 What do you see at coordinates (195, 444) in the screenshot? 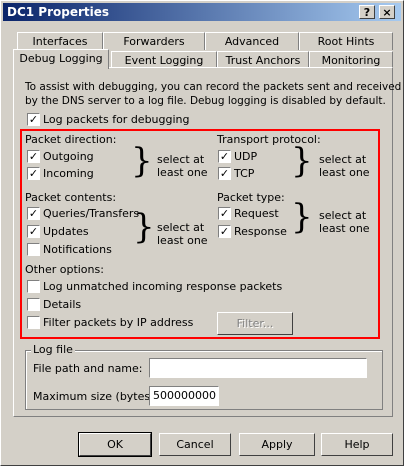
I see `cancel-button: Cancel` at bounding box center [195, 444].